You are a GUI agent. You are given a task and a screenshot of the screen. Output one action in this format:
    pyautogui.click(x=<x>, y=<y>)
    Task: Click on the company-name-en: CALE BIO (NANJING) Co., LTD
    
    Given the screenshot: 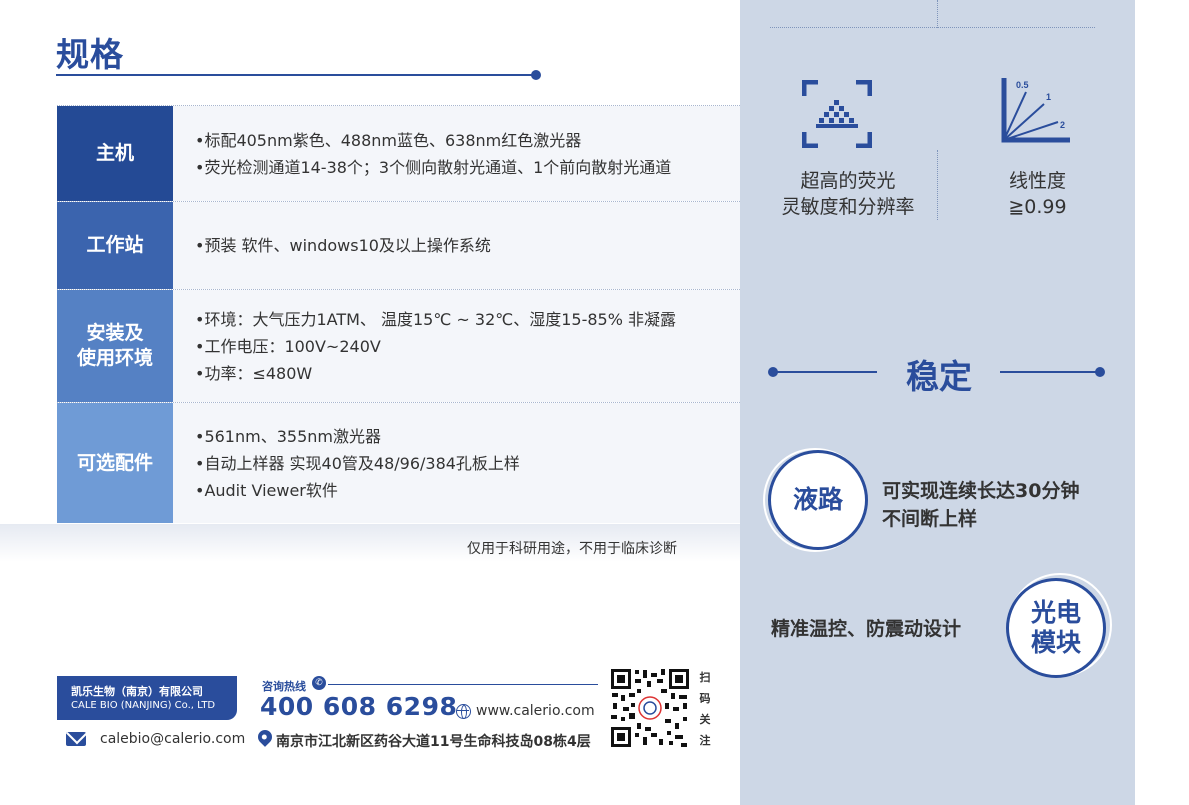 What is the action you would take?
    pyautogui.click(x=143, y=705)
    